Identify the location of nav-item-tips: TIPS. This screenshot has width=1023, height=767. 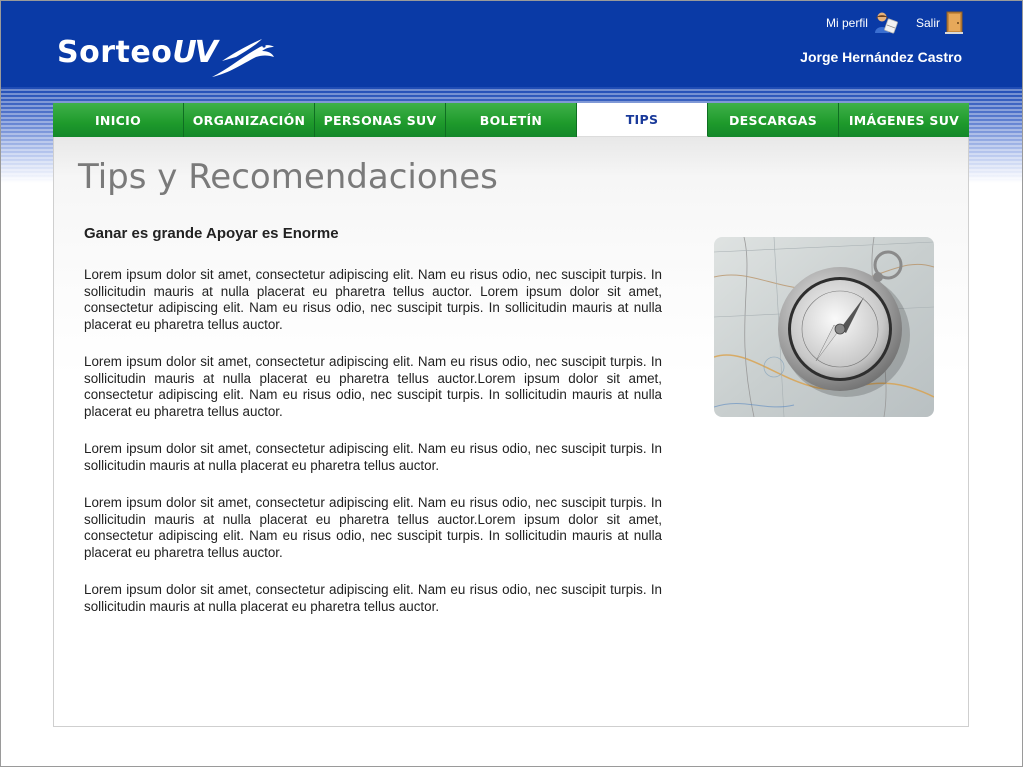
(642, 120).